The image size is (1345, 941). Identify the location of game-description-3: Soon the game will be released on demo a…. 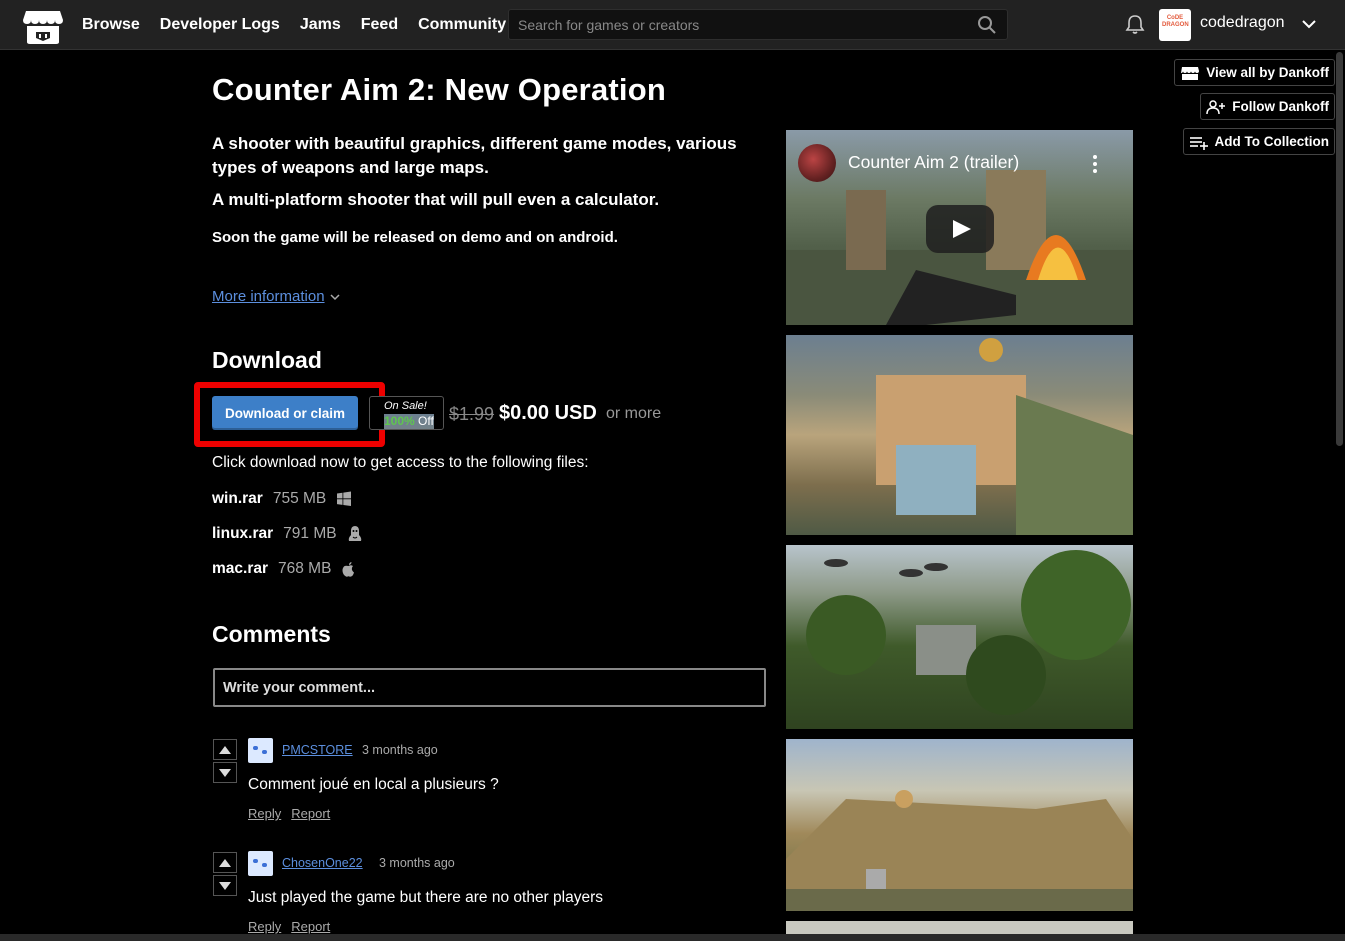
(415, 237).